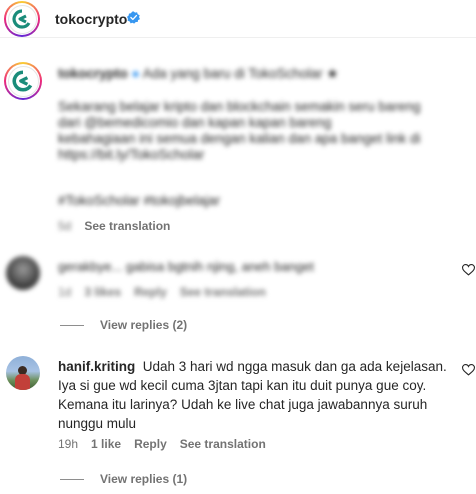 The width and height of the screenshot is (476, 494). Describe the element at coordinates (127, 226) in the screenshot. I see `post-see-translation: See translation` at that location.